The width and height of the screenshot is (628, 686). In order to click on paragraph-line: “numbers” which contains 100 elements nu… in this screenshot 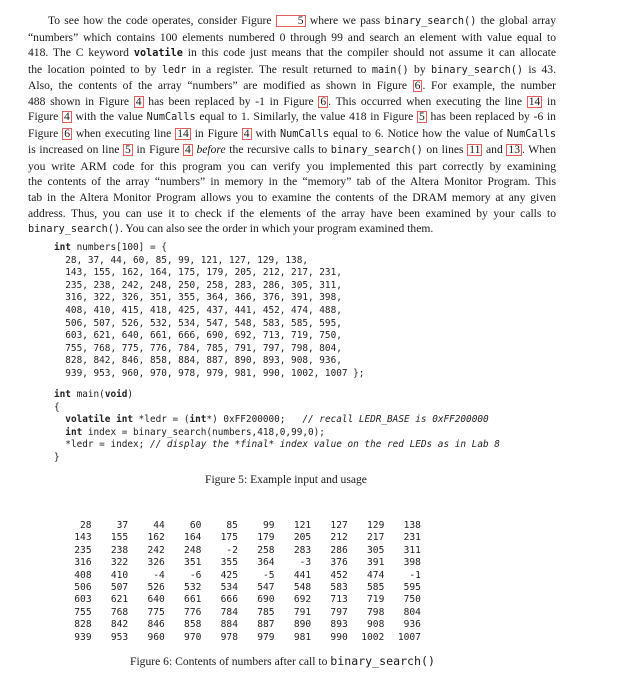, I will do `click(292, 37)`.